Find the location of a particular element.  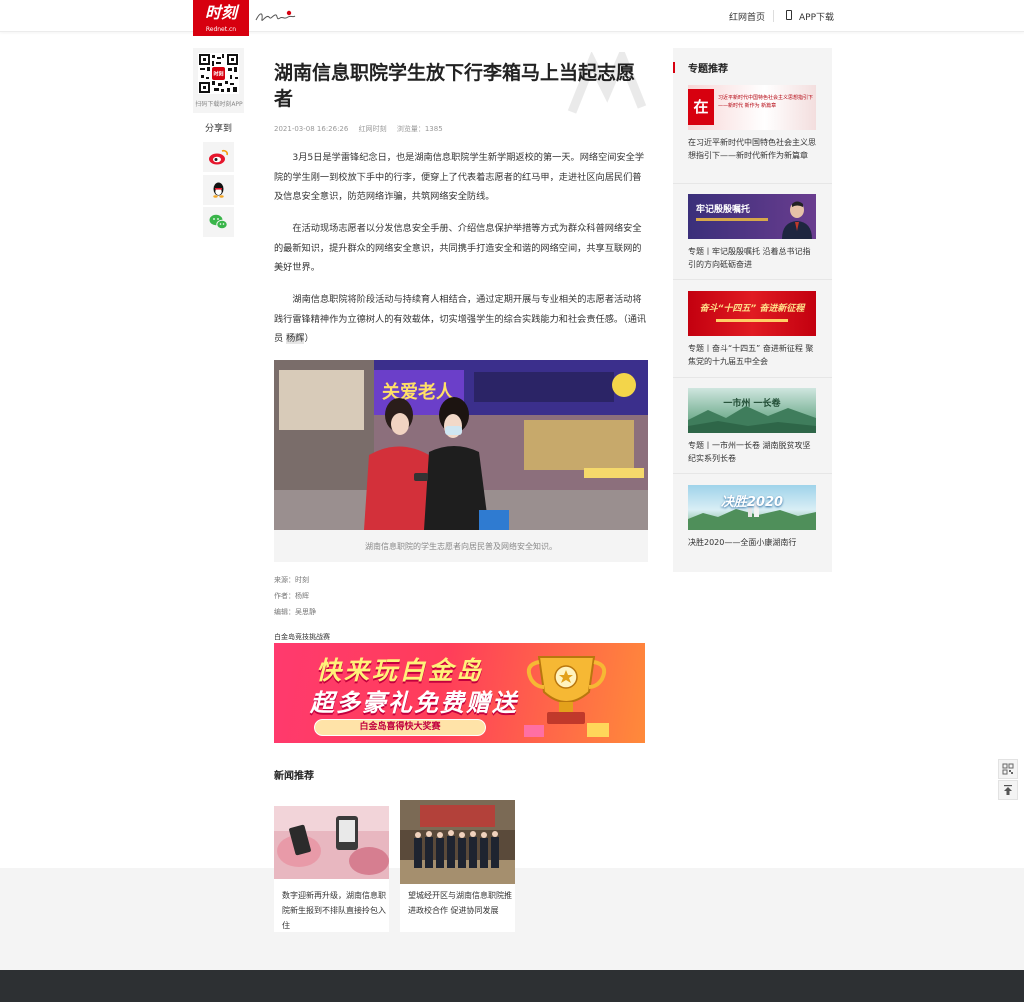

share-weibo-button is located at coordinates (218, 157).